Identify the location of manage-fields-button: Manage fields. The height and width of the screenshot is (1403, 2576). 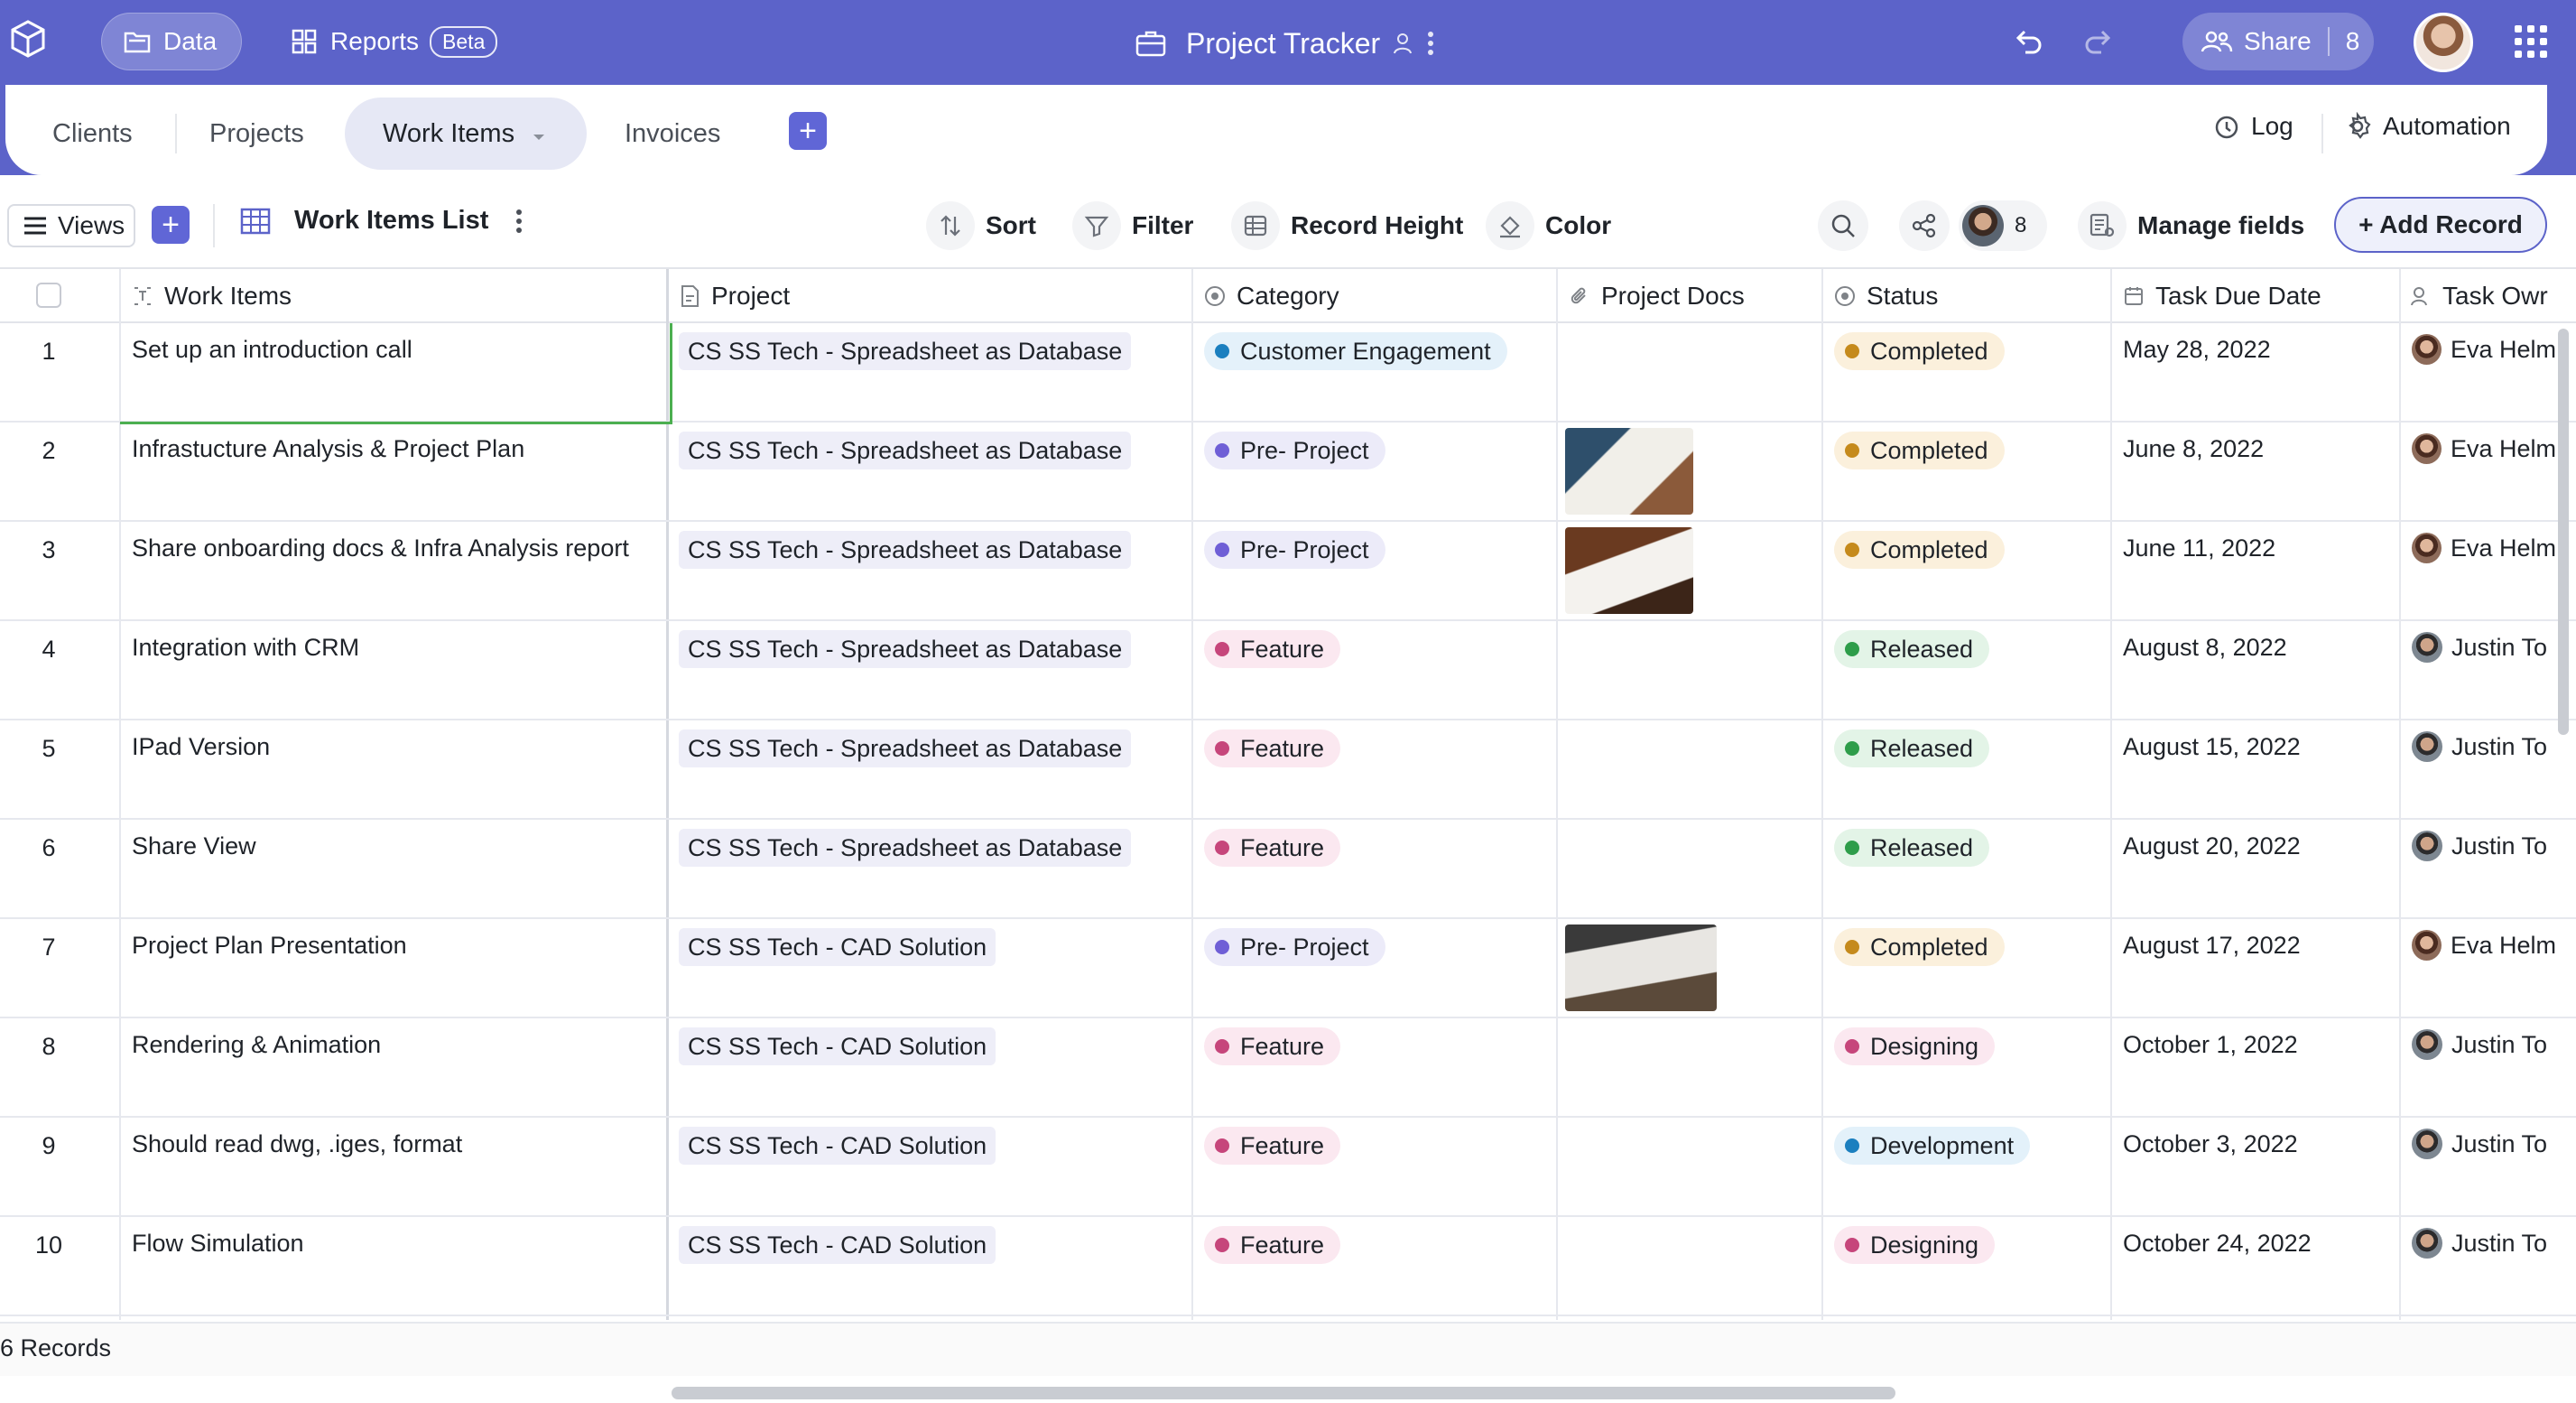
(2191, 225).